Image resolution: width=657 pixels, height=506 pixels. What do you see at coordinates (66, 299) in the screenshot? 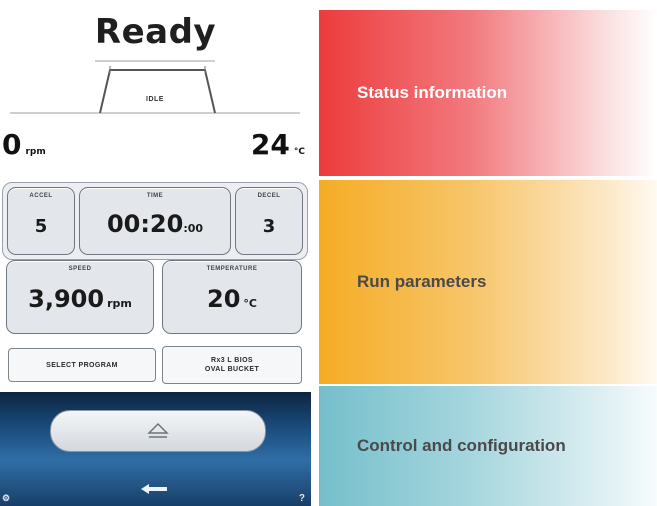
I see `speed-value-number: 3,900` at bounding box center [66, 299].